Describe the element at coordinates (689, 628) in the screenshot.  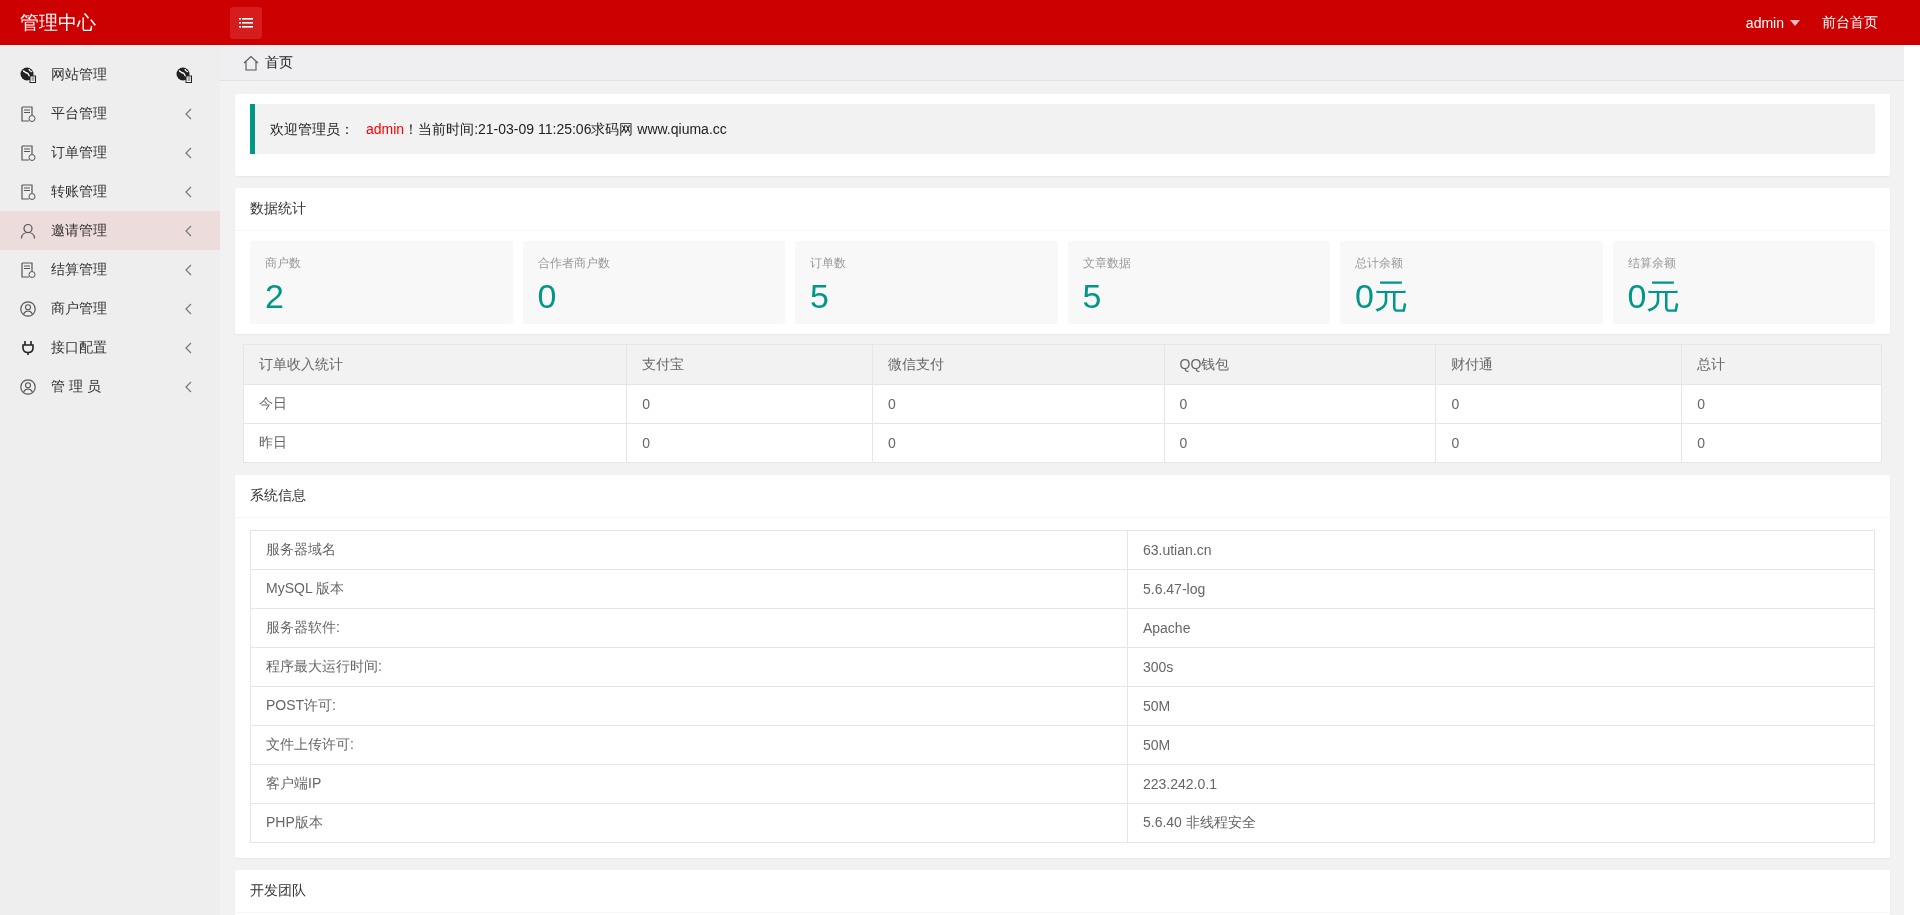
I see `table-cell: 服务器软件:` at that location.